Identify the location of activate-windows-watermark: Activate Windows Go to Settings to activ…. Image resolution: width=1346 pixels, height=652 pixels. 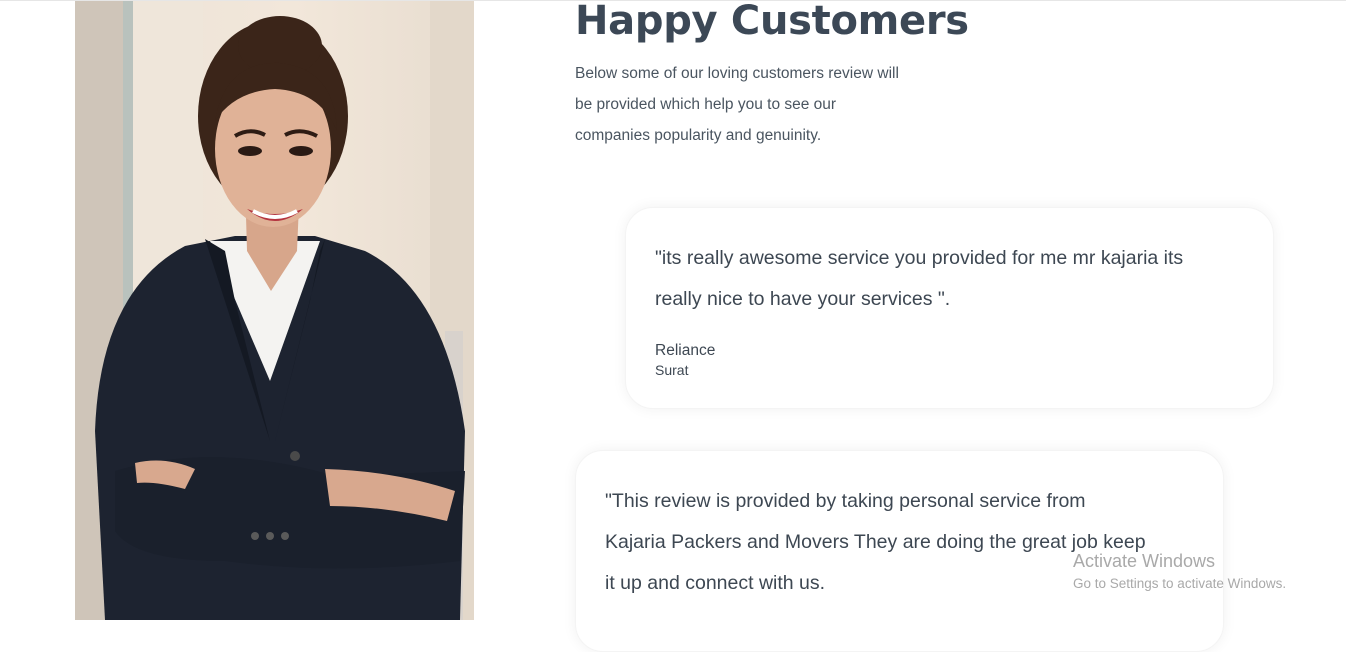
(1179, 572).